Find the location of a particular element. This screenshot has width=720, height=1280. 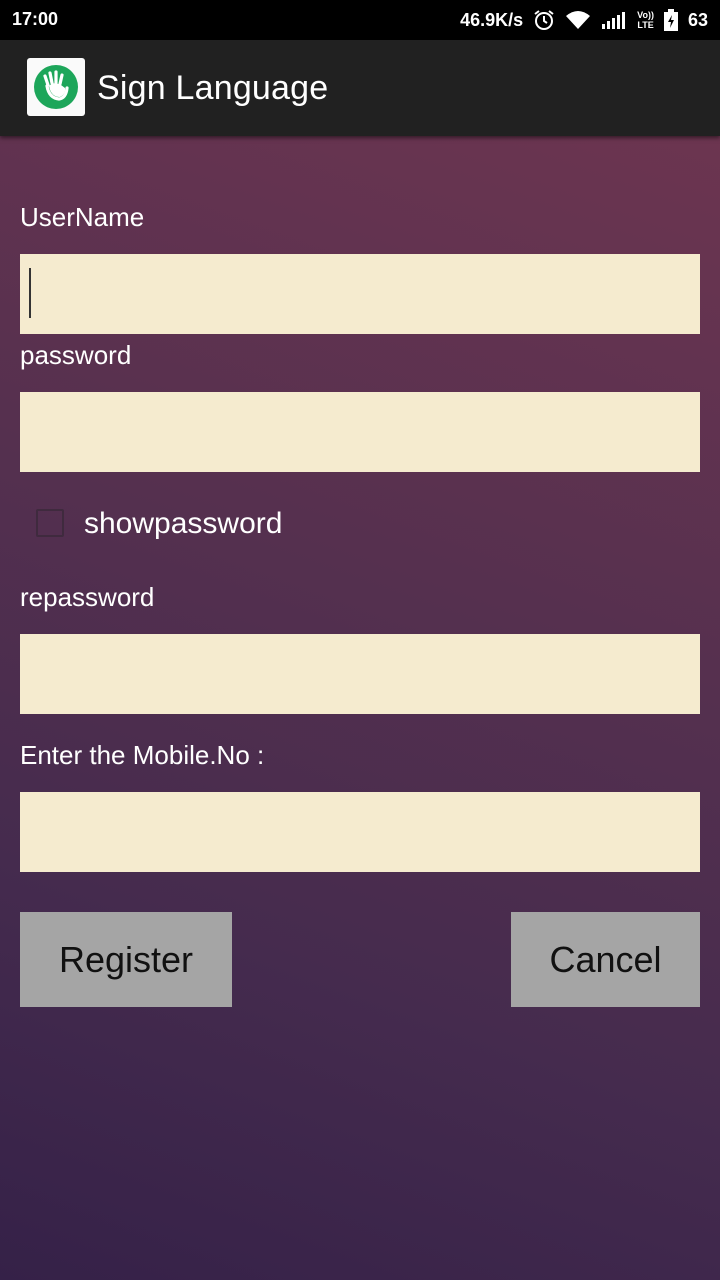

network-speed: 46.9K/s is located at coordinates (492, 19).